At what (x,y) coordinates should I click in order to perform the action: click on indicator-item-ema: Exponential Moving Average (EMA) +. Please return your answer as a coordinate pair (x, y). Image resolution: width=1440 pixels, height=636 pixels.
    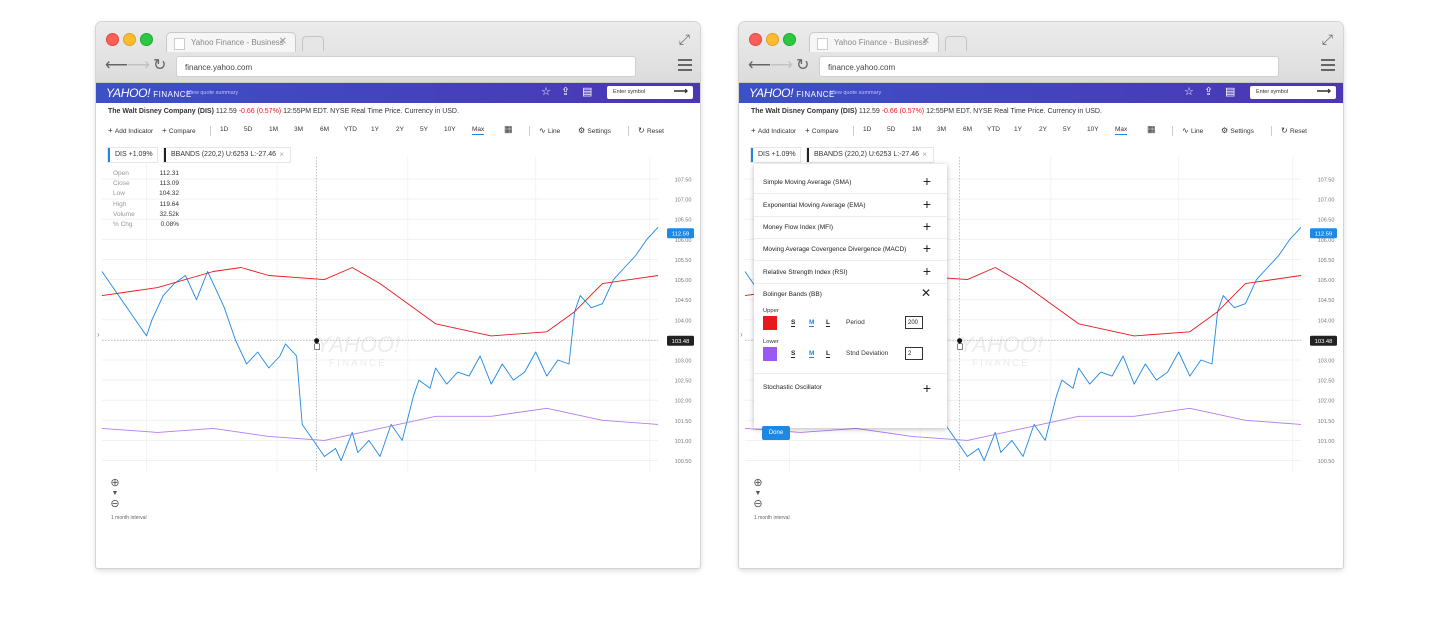
    Looking at the image, I should click on (850, 206).